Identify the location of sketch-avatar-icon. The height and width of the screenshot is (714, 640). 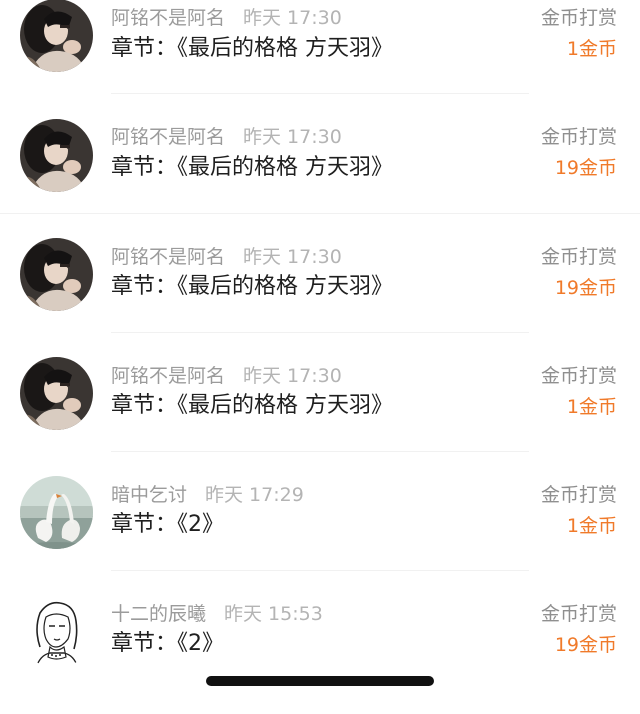
(56, 631).